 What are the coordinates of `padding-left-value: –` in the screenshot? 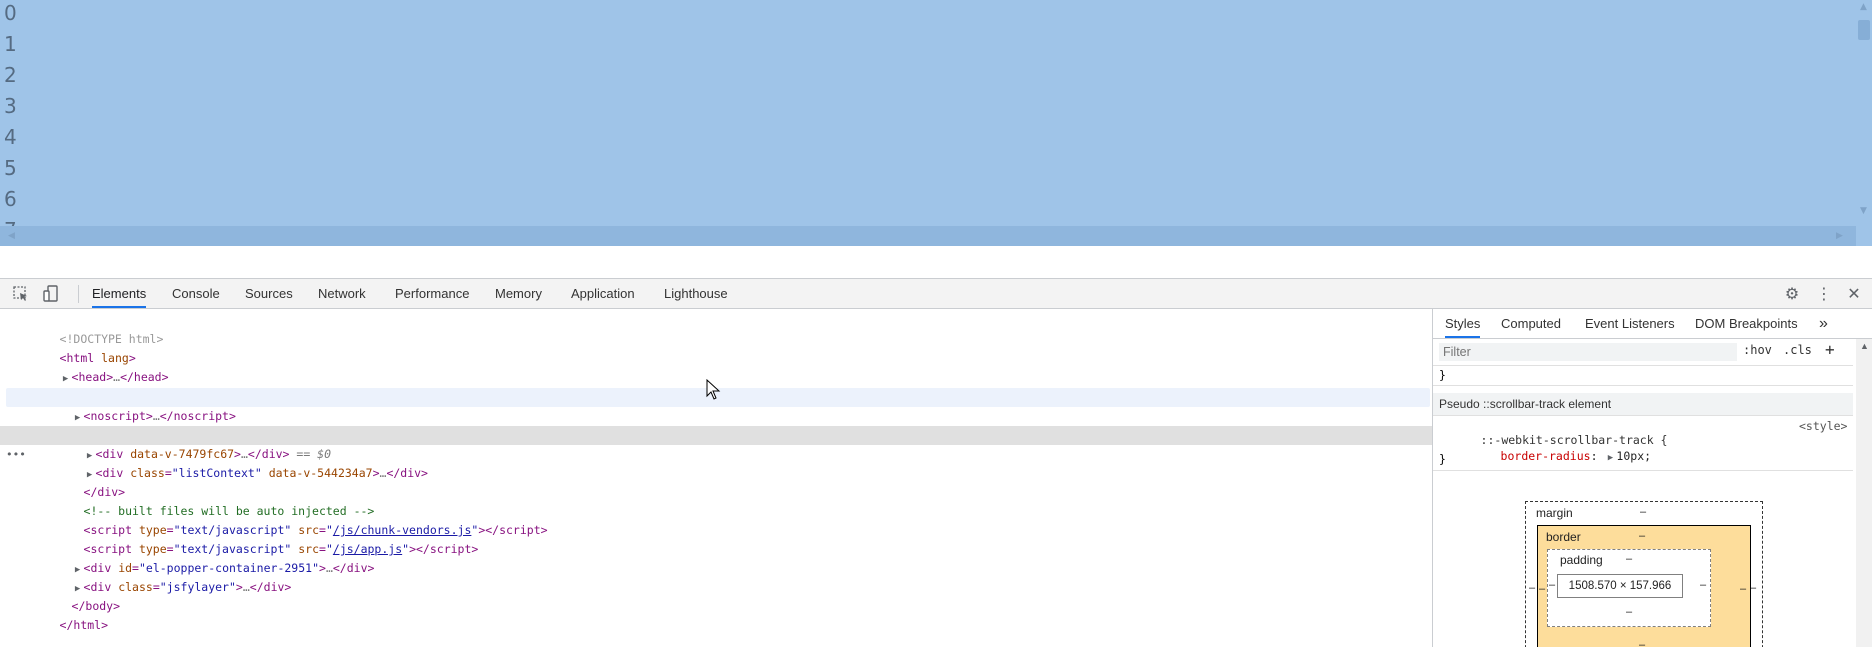 It's located at (1552, 585).